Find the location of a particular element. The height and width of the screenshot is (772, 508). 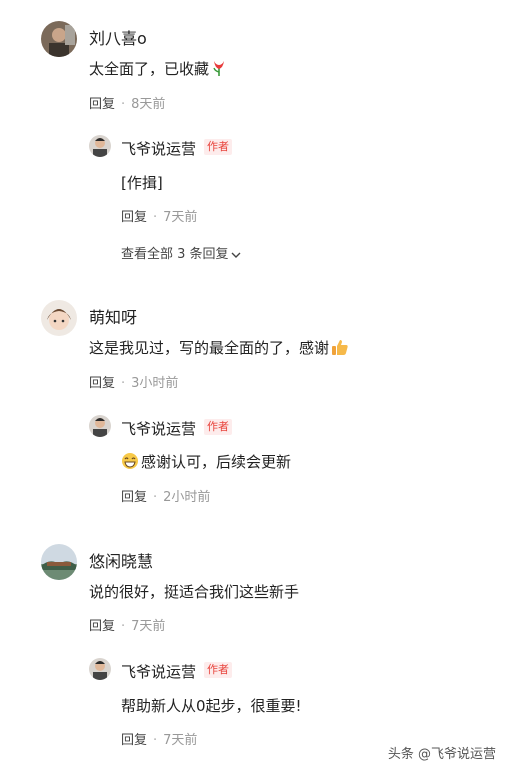

view-all-replies-label: 查看全部 3 条回复 is located at coordinates (175, 254).